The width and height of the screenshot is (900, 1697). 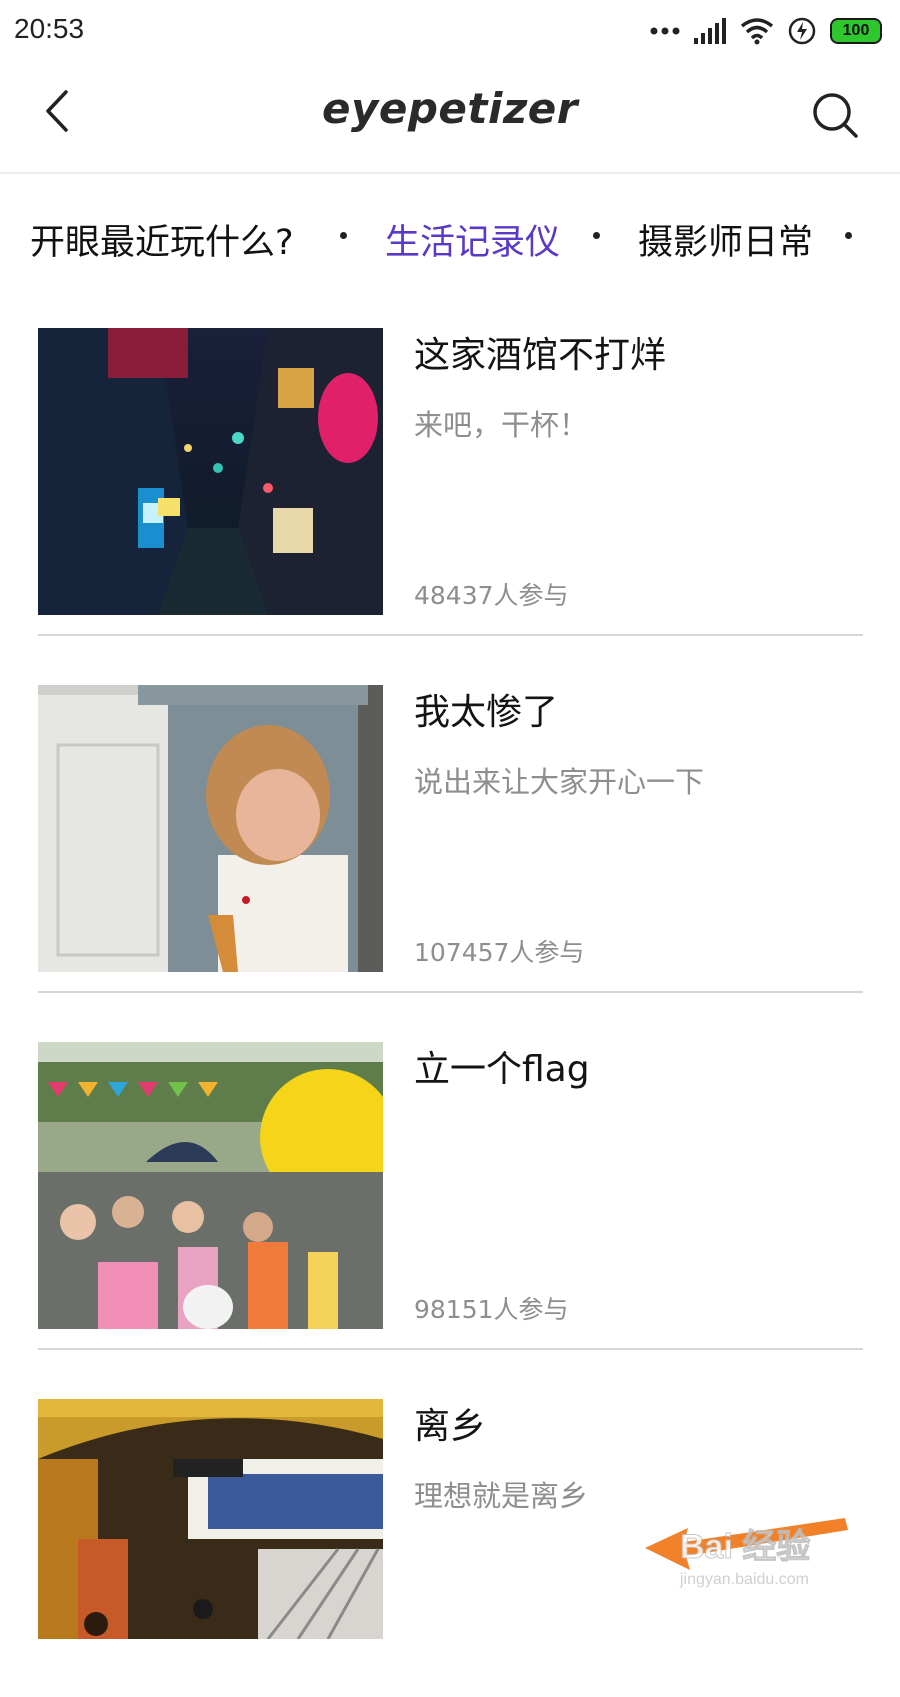 What do you see at coordinates (210, 471) in the screenshot?
I see `thumbnail-night-alley` at bounding box center [210, 471].